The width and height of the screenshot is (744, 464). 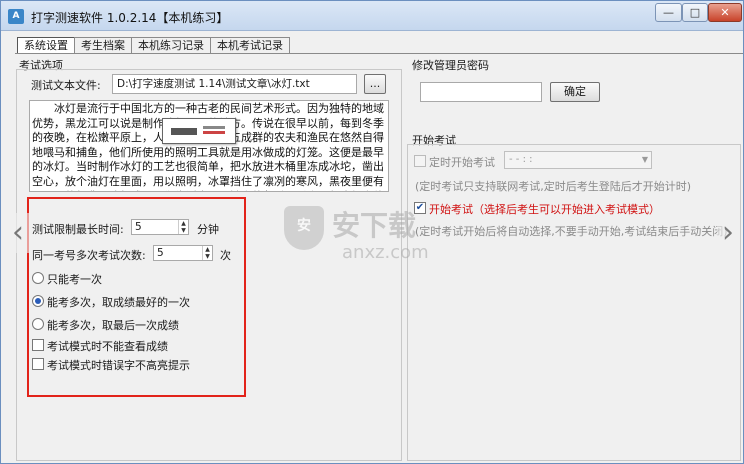 I want to click on test-file-label: 测试文本文件:, so click(x=66, y=85).